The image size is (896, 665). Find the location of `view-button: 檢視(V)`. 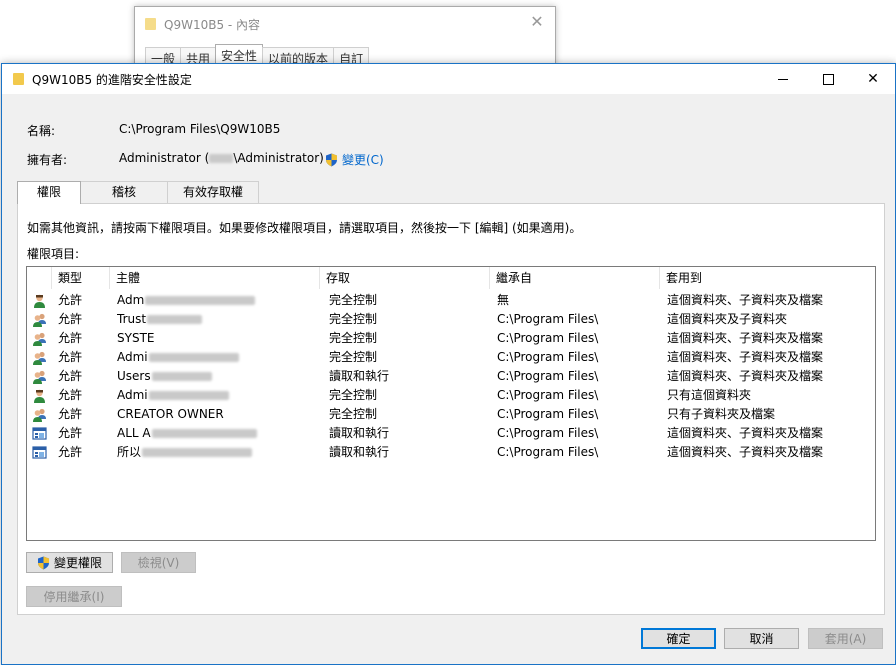

view-button: 檢視(V) is located at coordinates (158, 562).